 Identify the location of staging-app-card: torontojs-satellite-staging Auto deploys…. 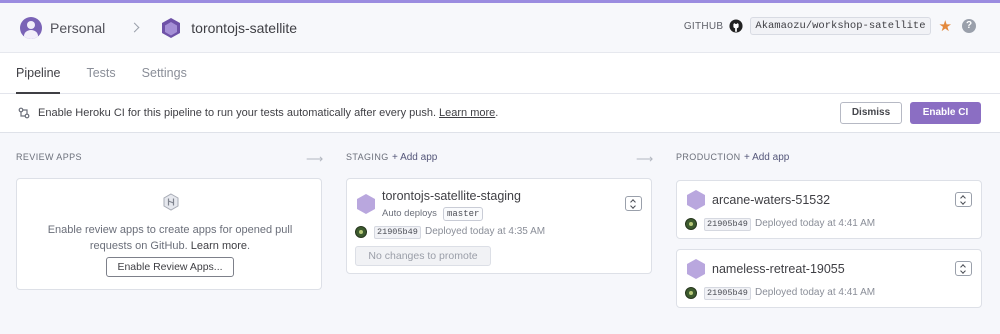
(499, 226).